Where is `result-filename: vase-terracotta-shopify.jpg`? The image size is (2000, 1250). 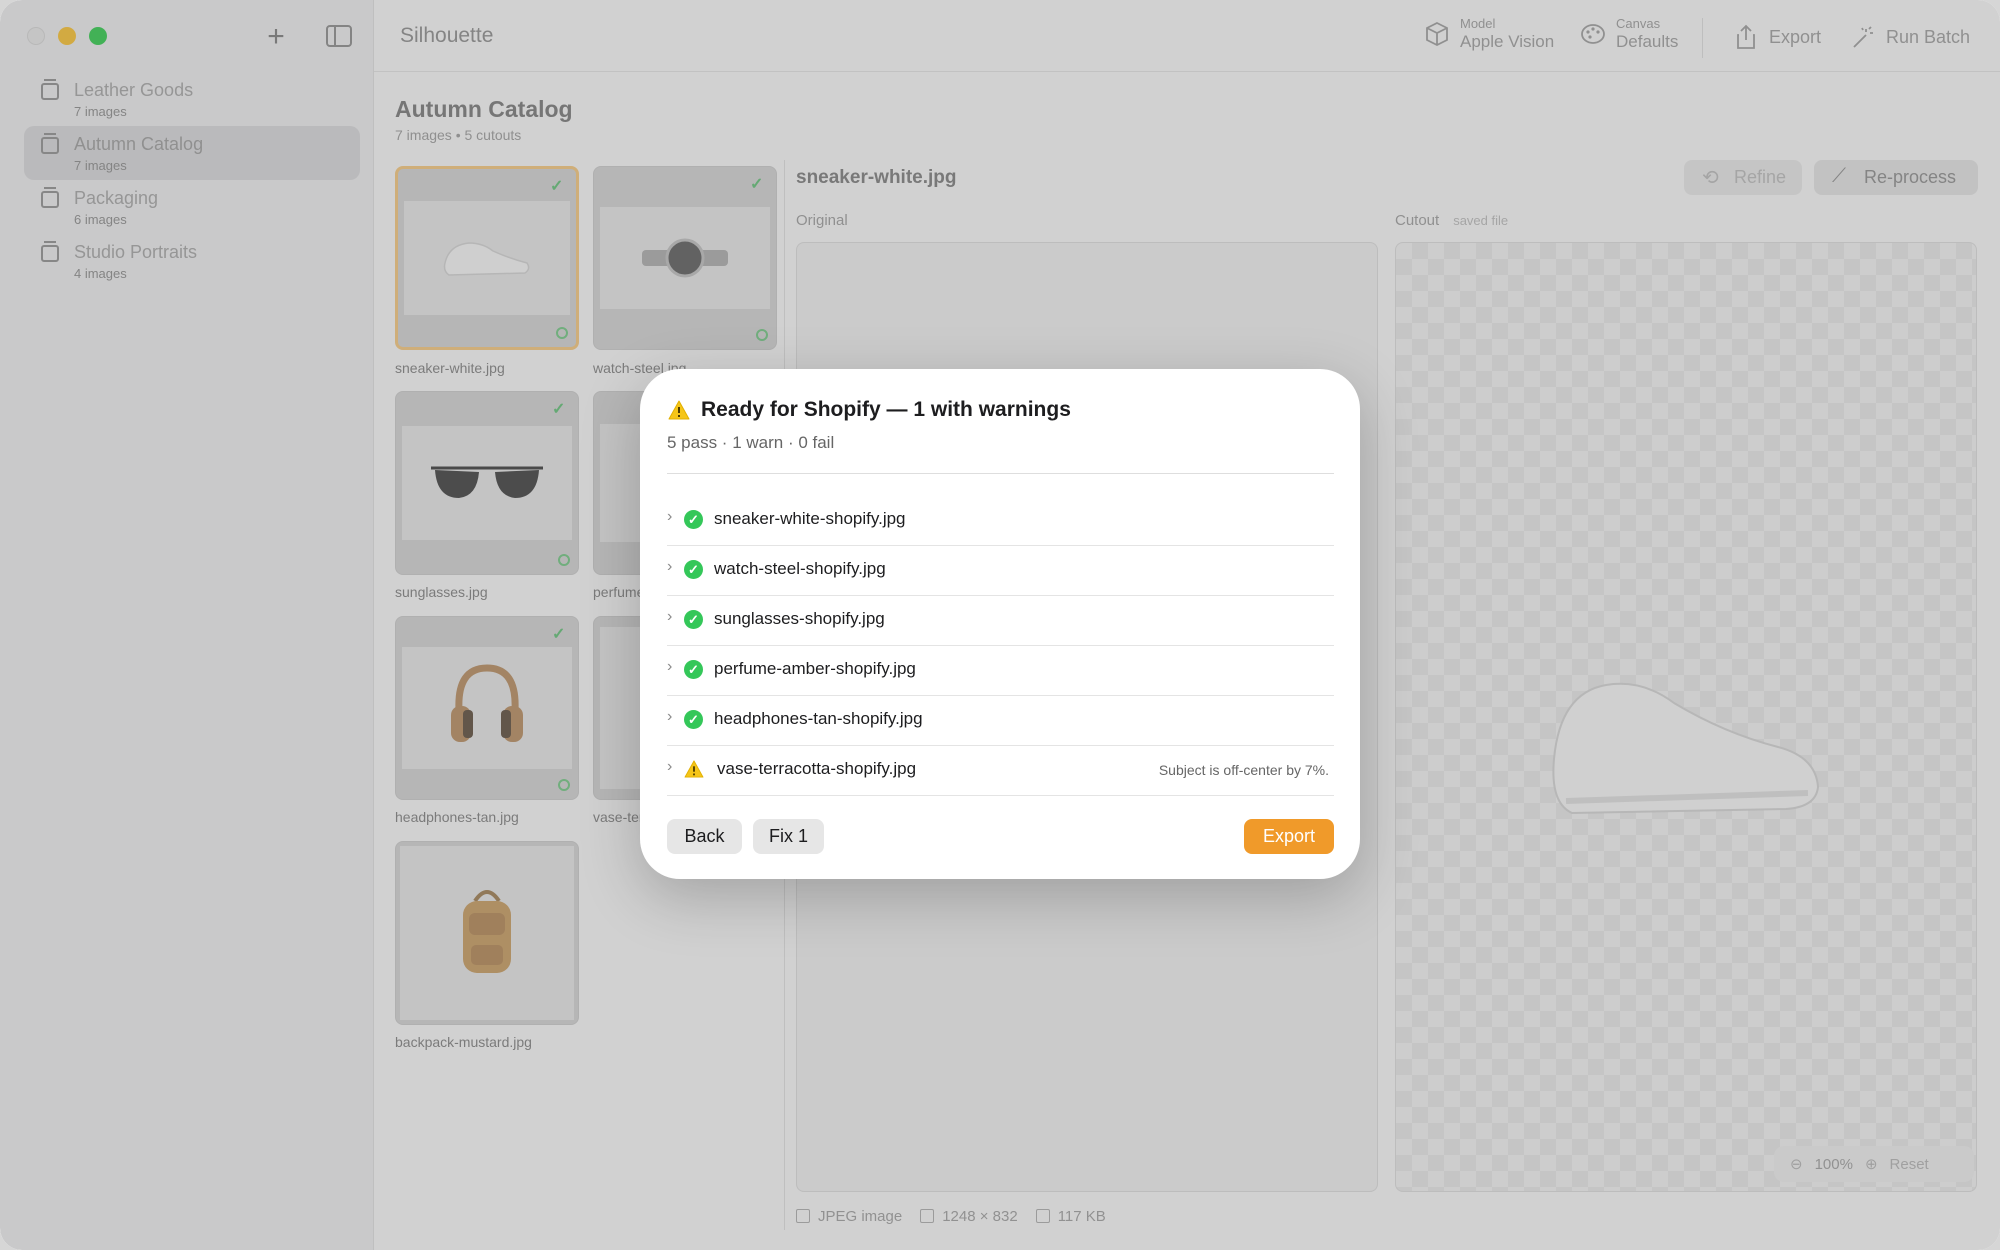 result-filename: vase-terracotta-shopify.jpg is located at coordinates (817, 768).